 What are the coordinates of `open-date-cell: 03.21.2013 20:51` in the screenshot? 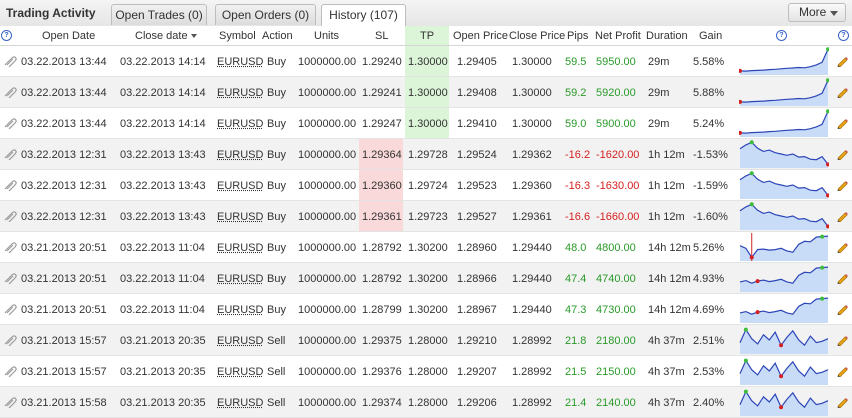 It's located at (64, 248).